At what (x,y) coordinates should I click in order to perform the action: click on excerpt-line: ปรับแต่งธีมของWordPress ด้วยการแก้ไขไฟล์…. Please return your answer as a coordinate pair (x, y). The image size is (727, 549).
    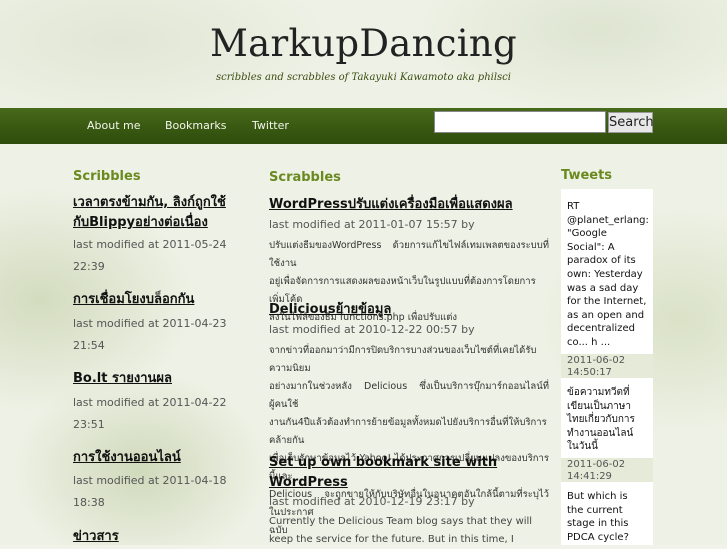
    Looking at the image, I should click on (409, 254).